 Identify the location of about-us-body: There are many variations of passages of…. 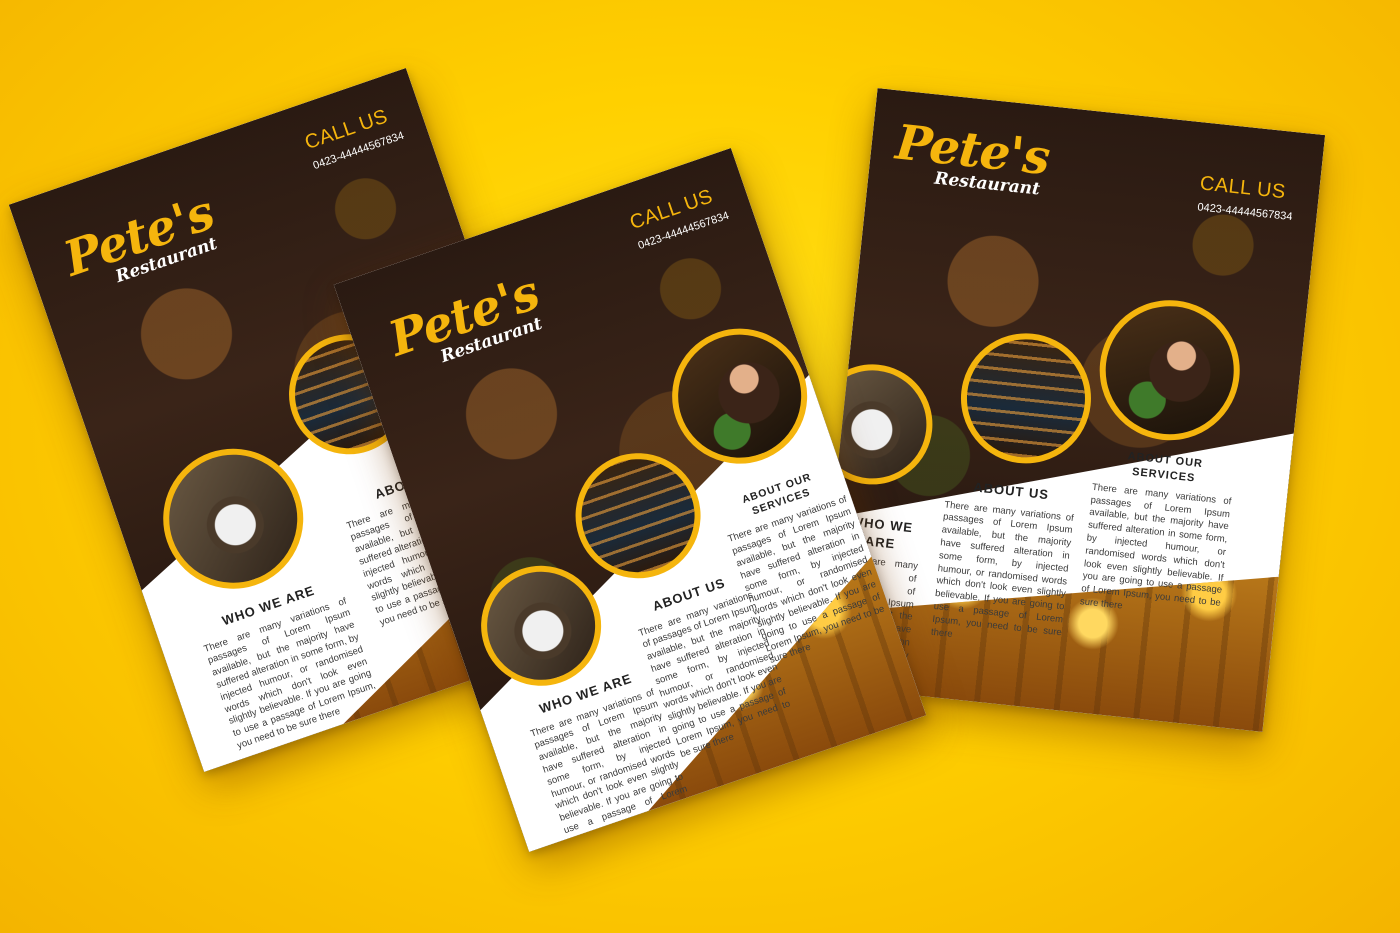
(1002, 569).